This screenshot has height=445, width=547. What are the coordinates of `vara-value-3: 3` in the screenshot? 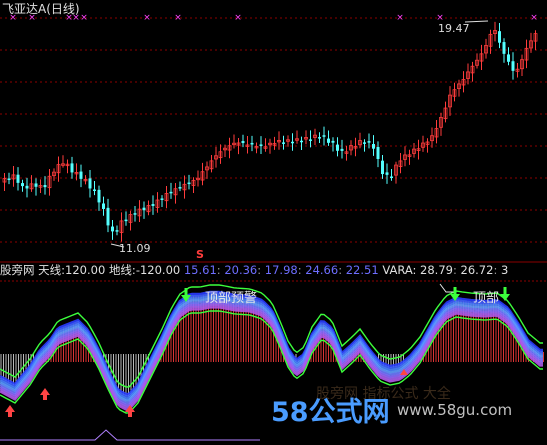 It's located at (504, 270).